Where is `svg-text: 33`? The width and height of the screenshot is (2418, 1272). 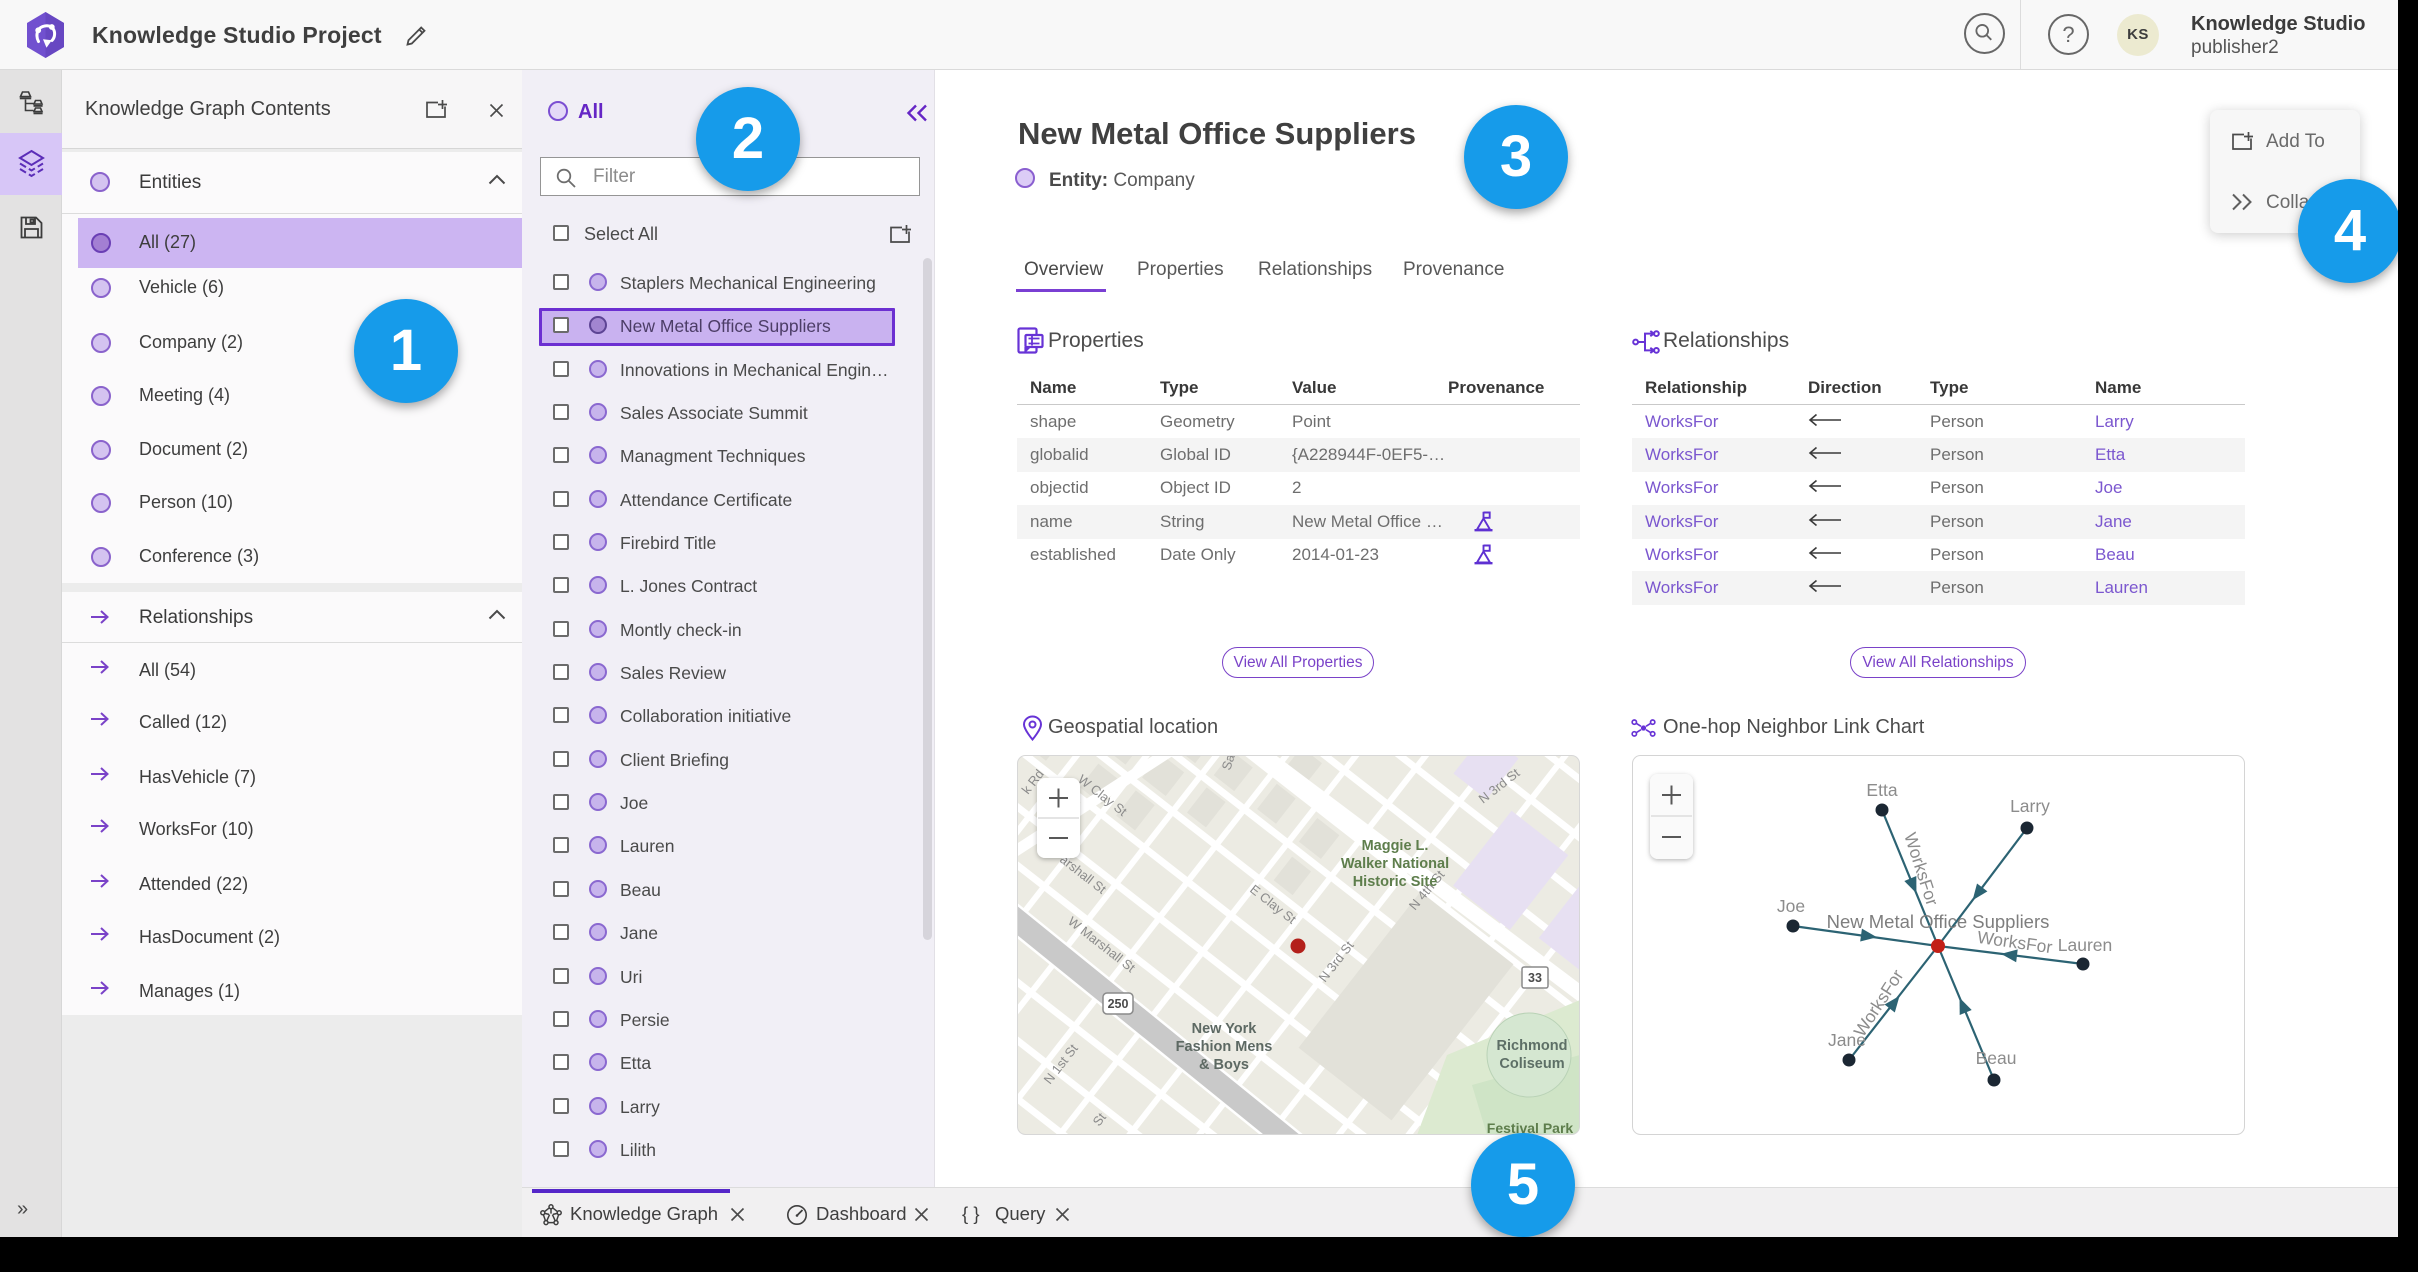 svg-text: 33 is located at coordinates (1535, 978).